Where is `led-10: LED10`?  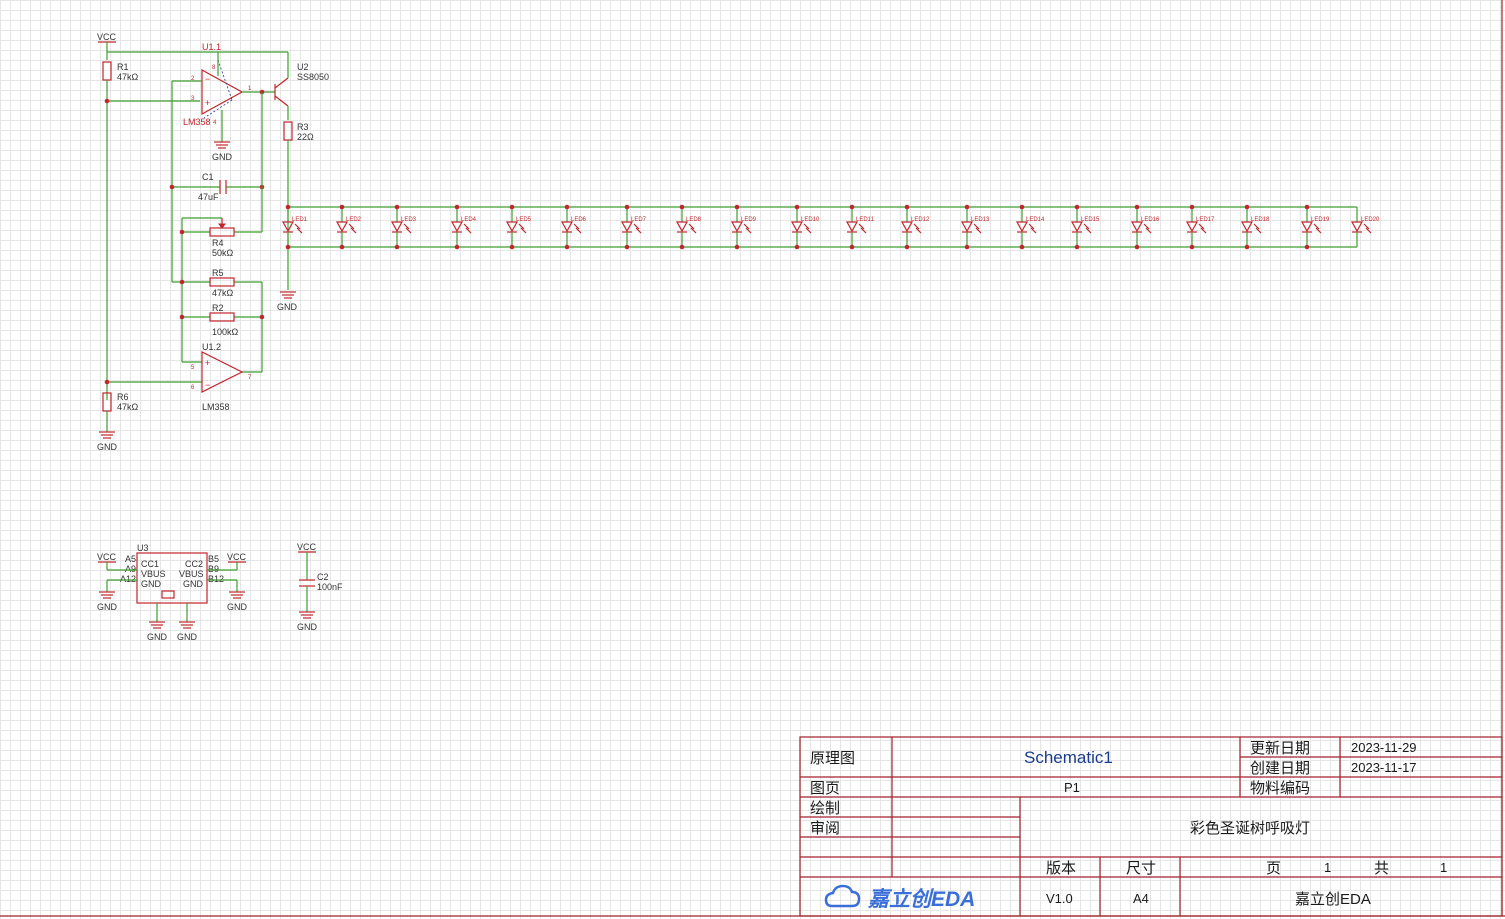
led-10: LED10 is located at coordinates (805, 227).